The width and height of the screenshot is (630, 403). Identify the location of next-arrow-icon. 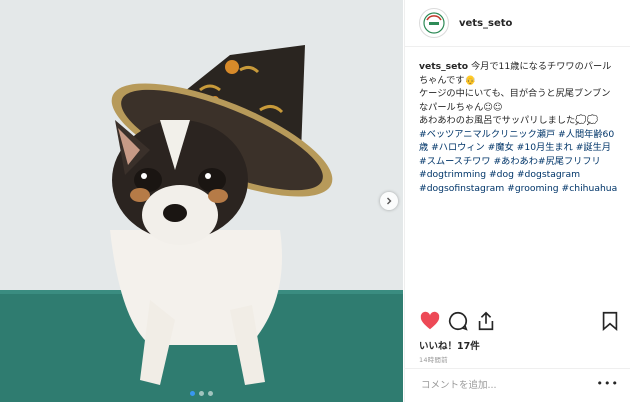
(389, 201).